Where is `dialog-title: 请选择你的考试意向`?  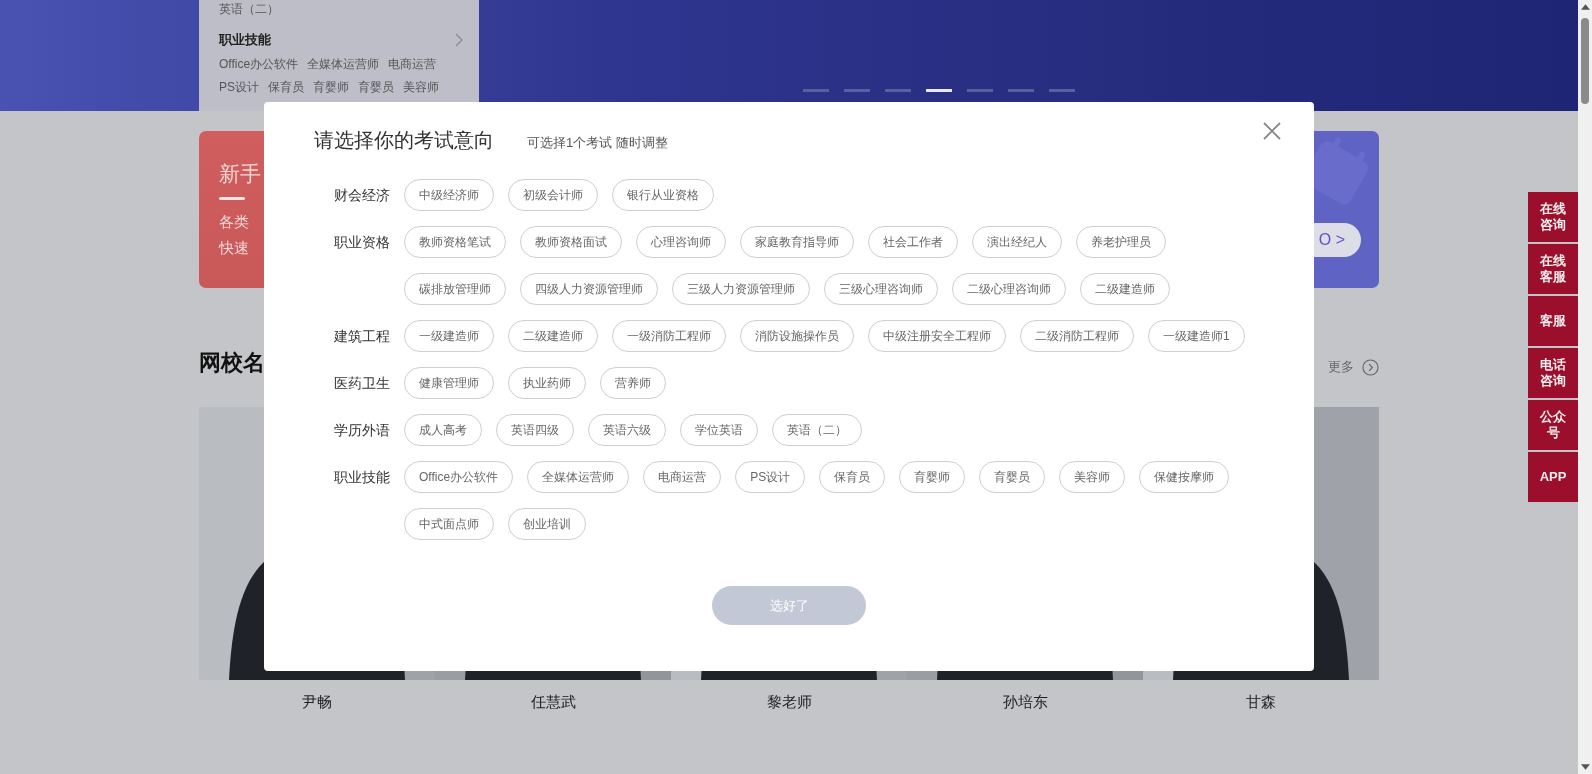
dialog-title: 请选择你的考试意向 is located at coordinates (404, 140).